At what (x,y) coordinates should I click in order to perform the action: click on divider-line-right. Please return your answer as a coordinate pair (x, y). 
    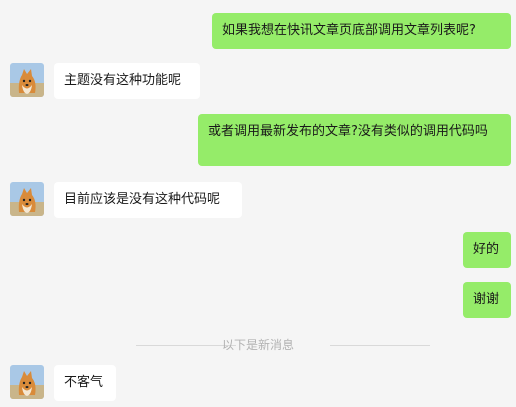
    Looking at the image, I should click on (380, 345).